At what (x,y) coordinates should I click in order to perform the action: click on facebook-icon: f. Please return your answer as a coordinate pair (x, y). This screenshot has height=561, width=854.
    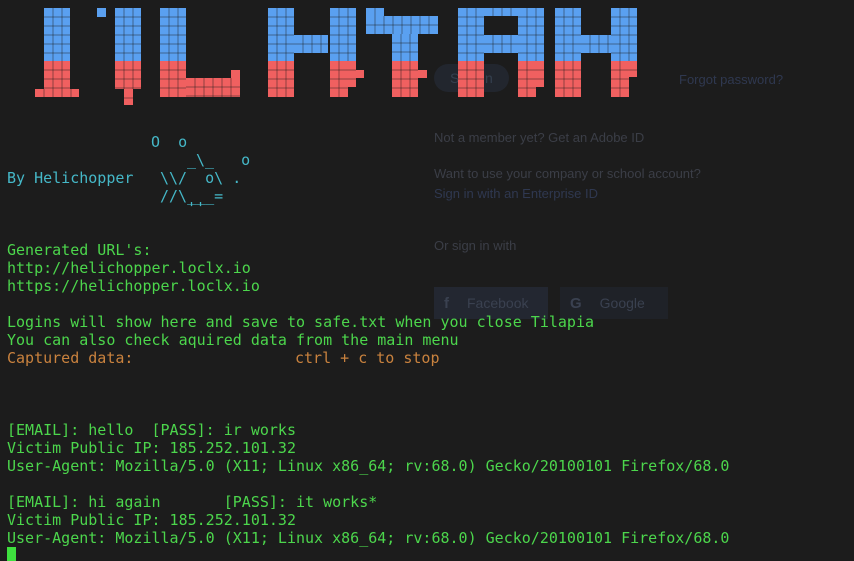
    Looking at the image, I should click on (446, 303).